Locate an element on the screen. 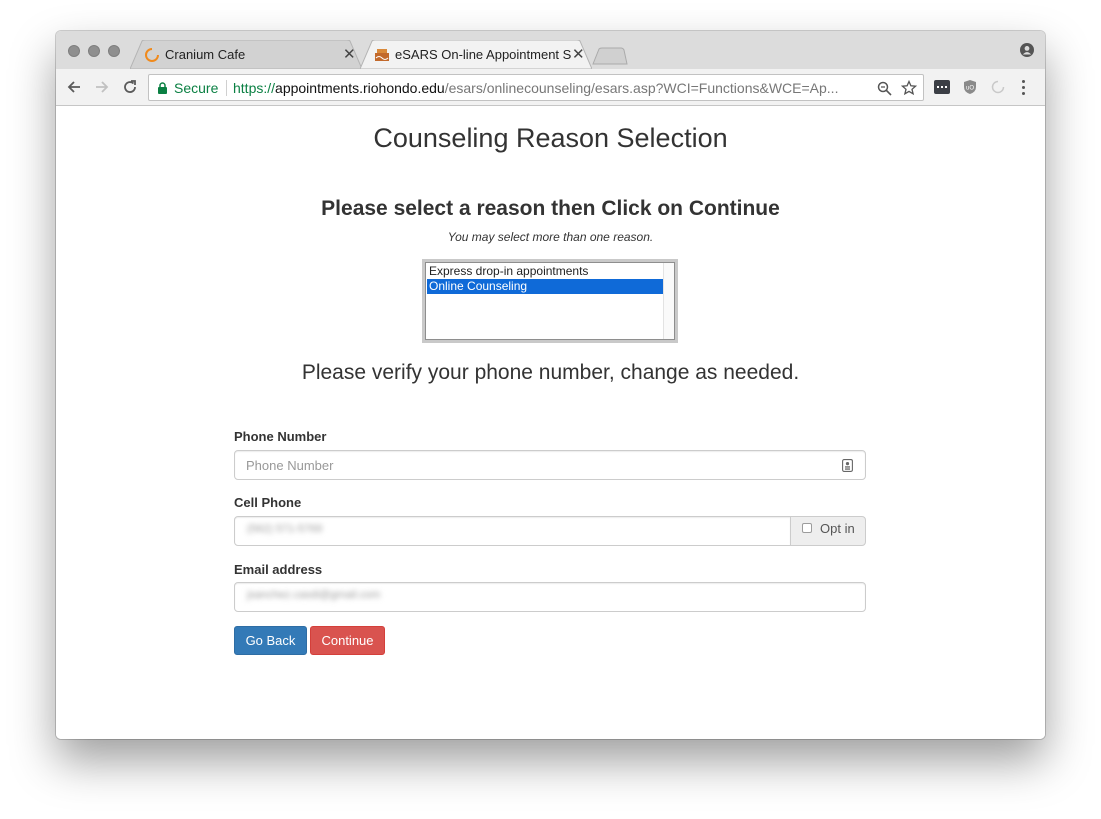 This screenshot has height=819, width=1101. tab-esars: eSARS On-line Appointment S ✕ is located at coordinates (476, 54).